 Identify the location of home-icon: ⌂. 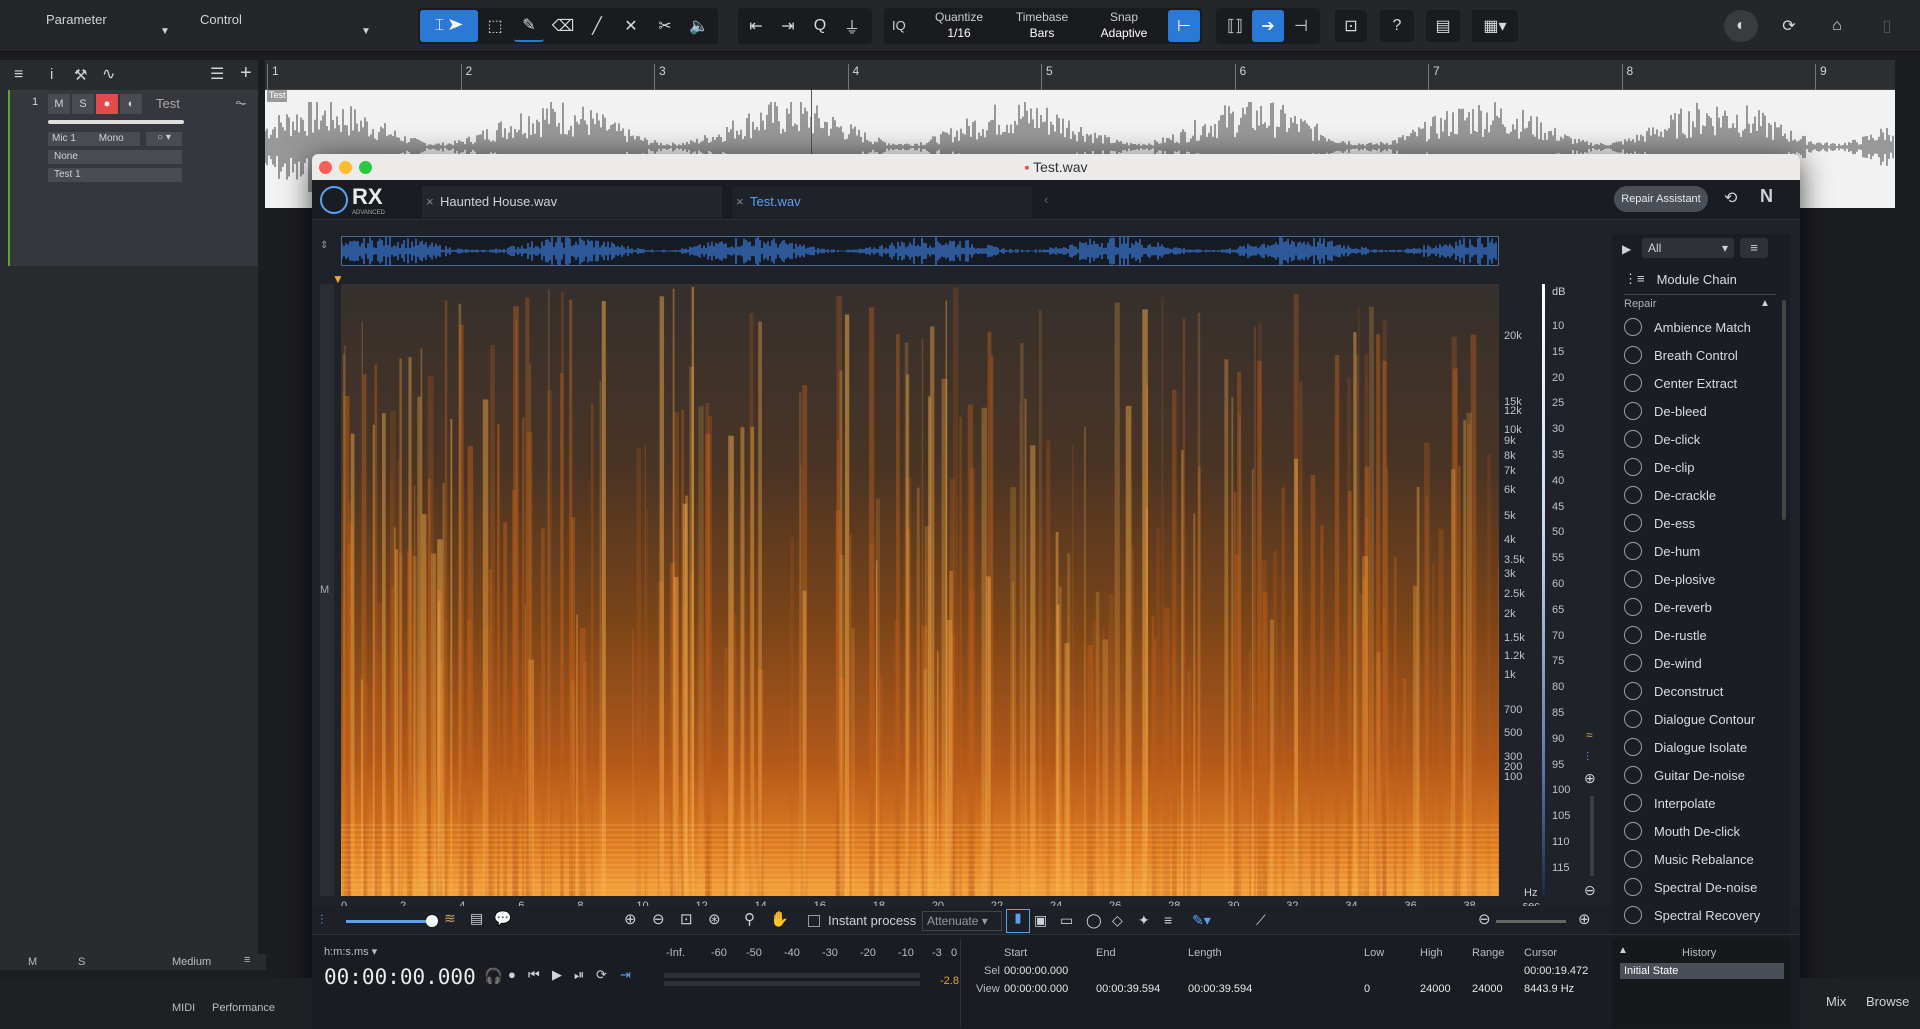
(1837, 26).